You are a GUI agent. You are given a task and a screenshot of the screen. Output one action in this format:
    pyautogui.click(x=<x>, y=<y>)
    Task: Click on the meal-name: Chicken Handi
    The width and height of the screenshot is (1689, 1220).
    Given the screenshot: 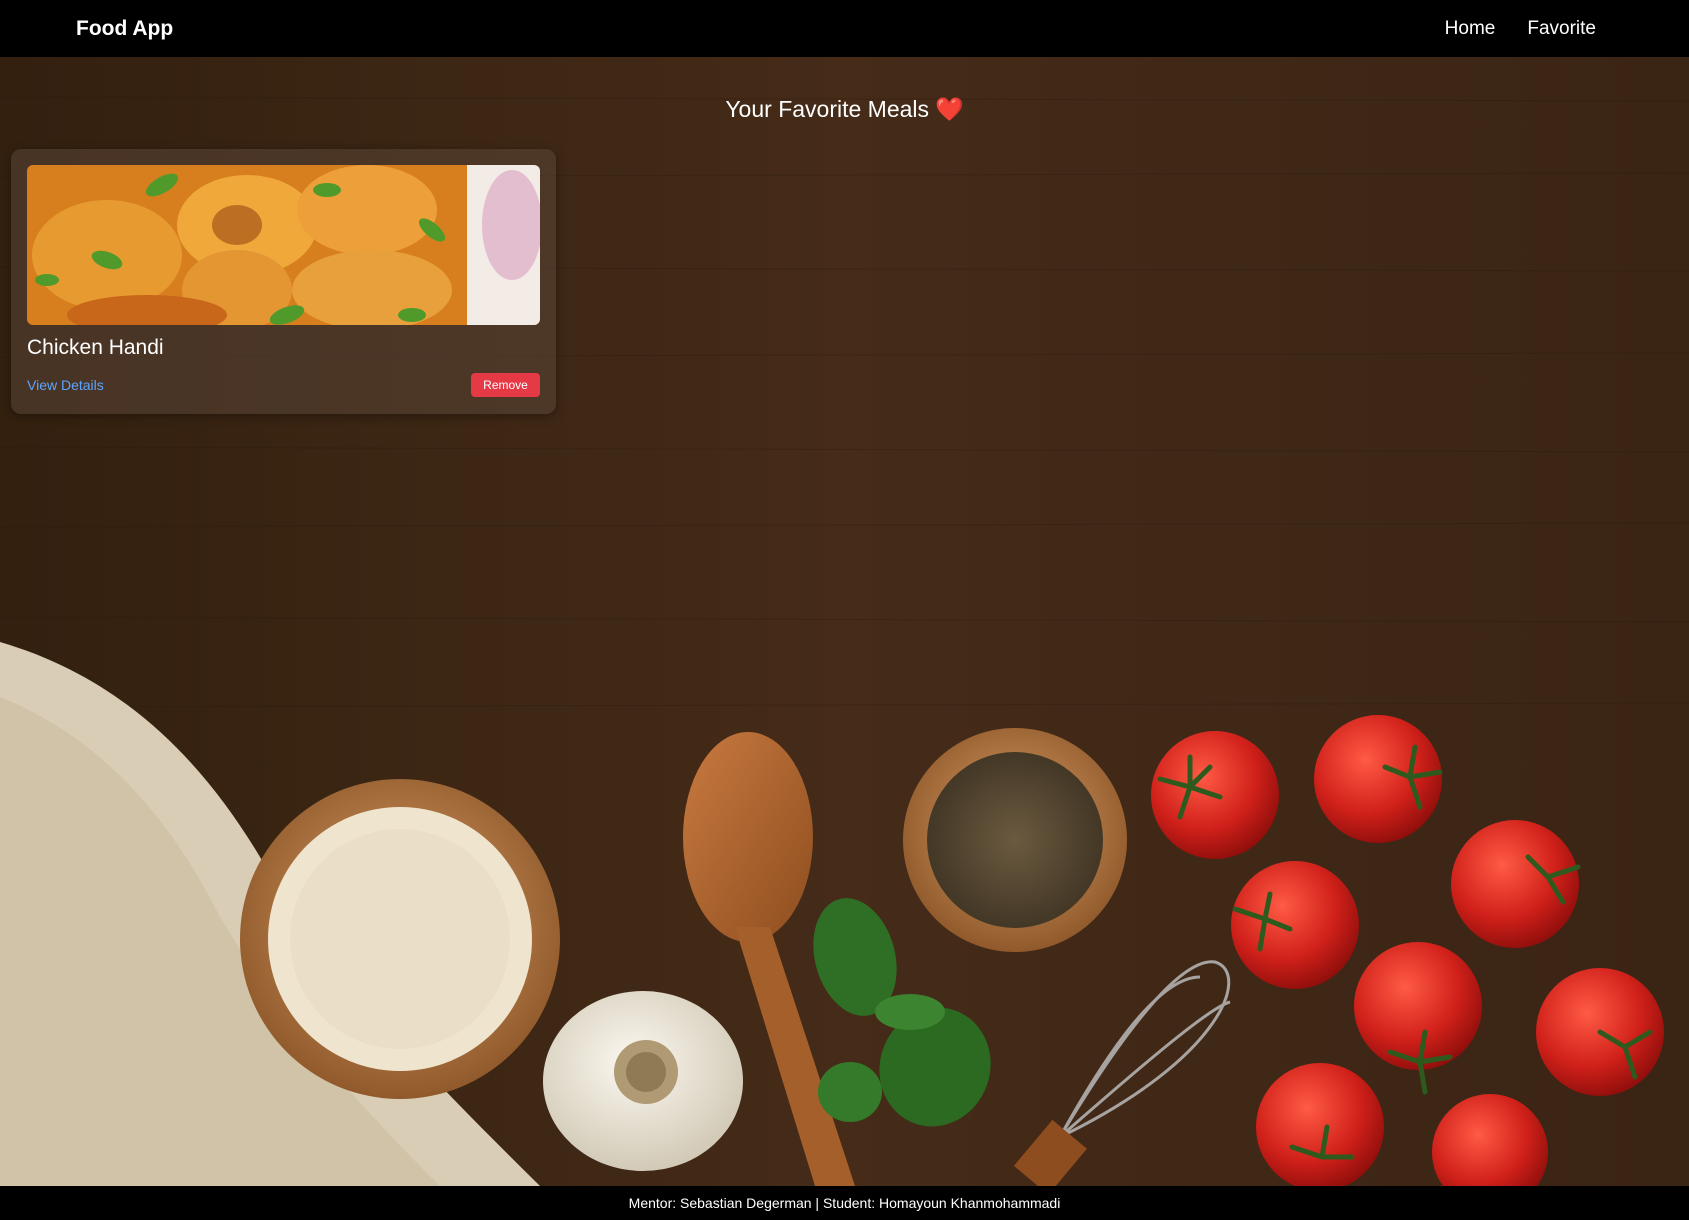 What is the action you would take?
    pyautogui.click(x=95, y=347)
    